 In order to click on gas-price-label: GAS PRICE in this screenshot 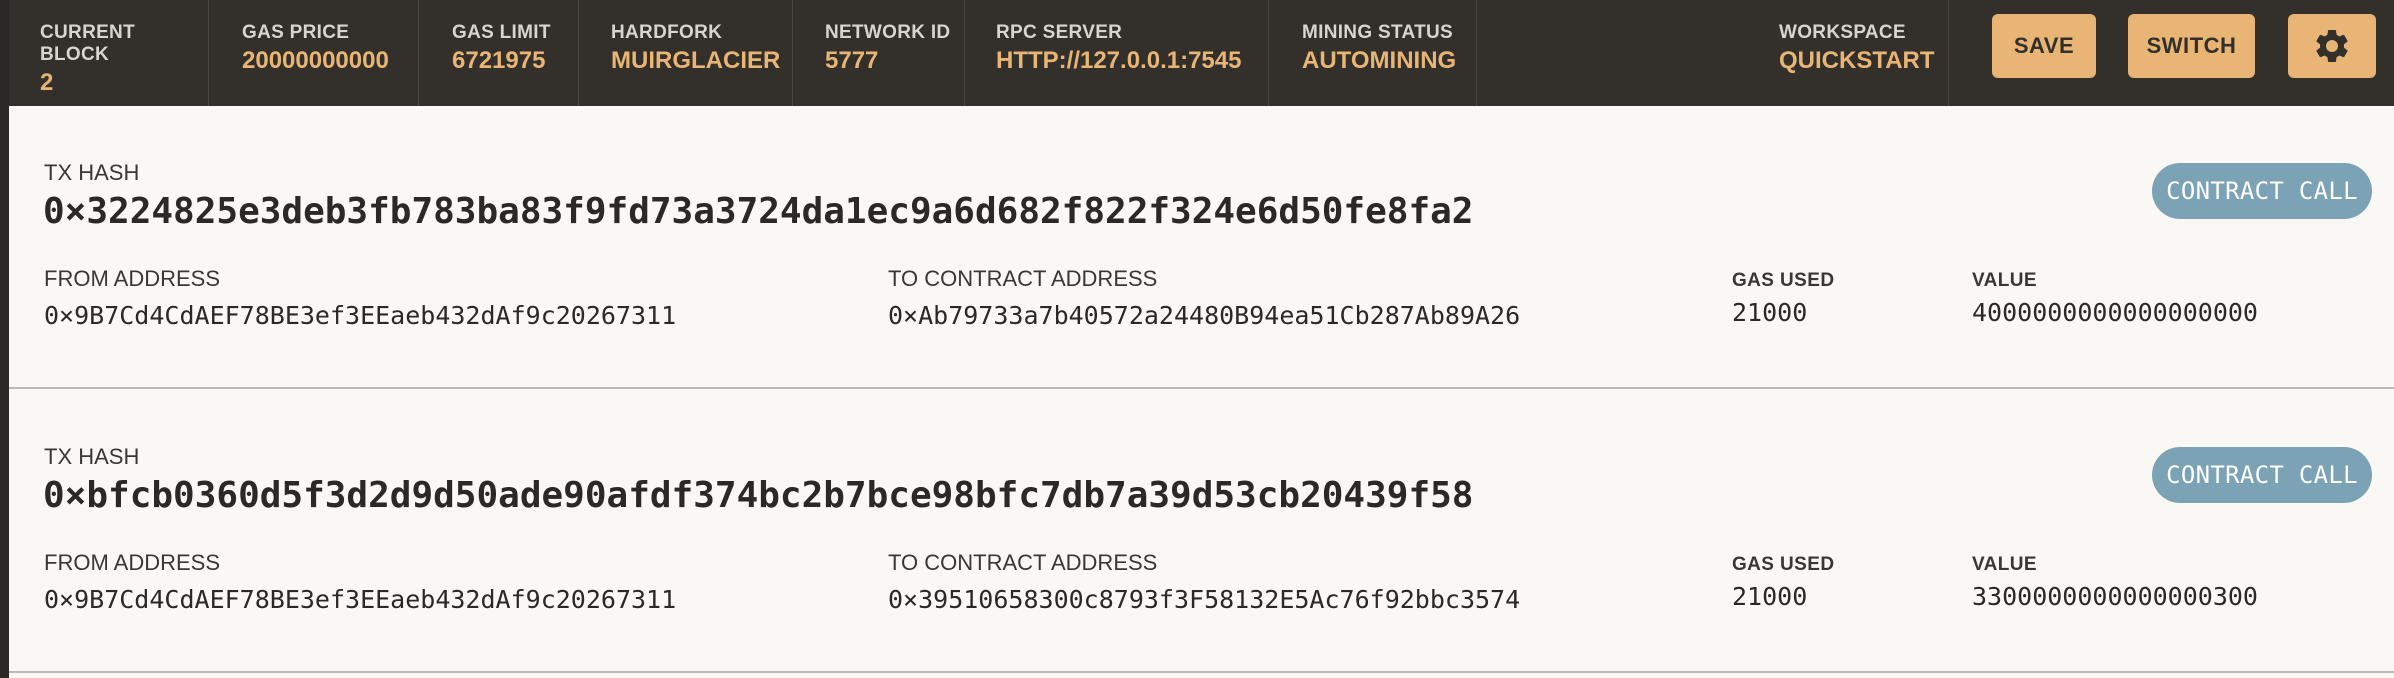, I will do `click(296, 32)`.